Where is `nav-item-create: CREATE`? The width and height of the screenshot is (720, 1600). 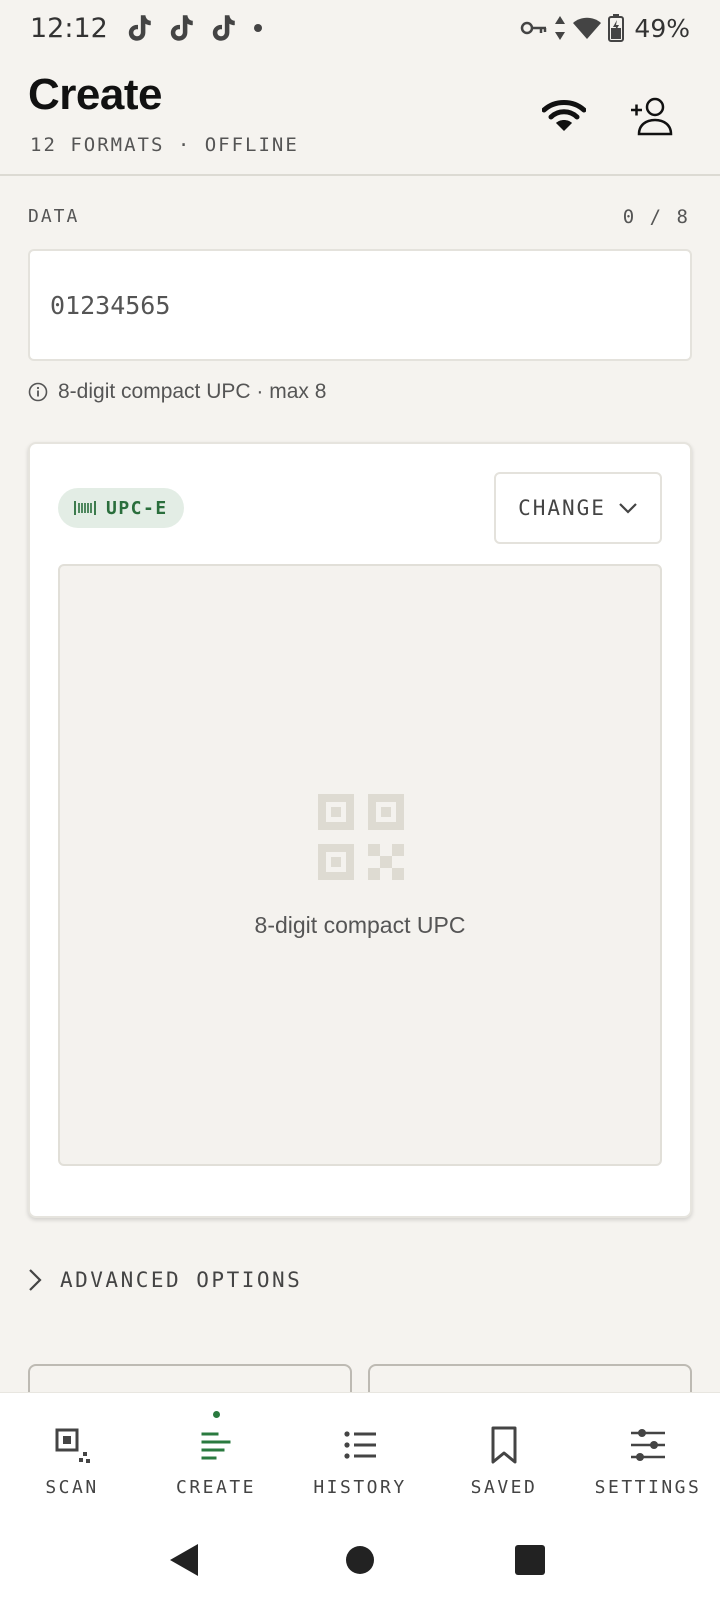
nav-item-create: CREATE is located at coordinates (216, 1456).